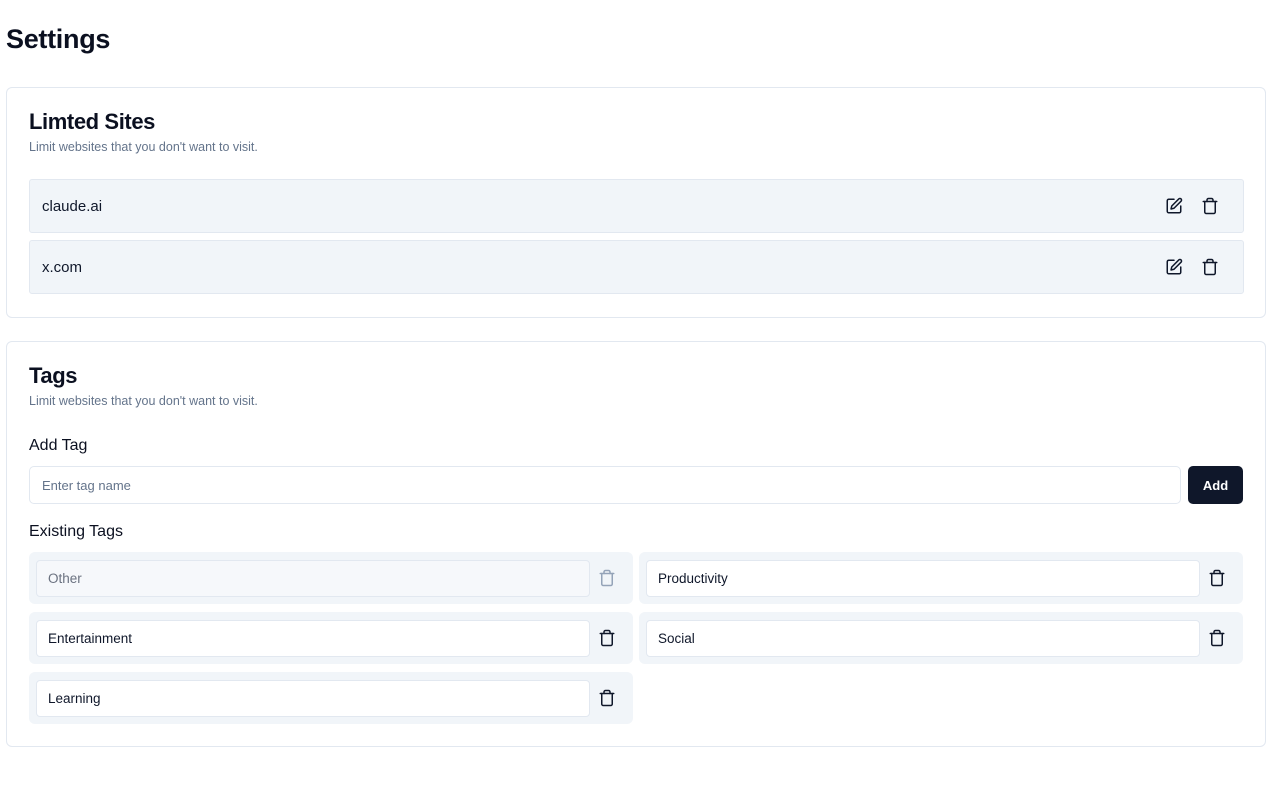 This screenshot has width=1280, height=800. What do you see at coordinates (58, 39) in the screenshot?
I see `page-title: Settings` at bounding box center [58, 39].